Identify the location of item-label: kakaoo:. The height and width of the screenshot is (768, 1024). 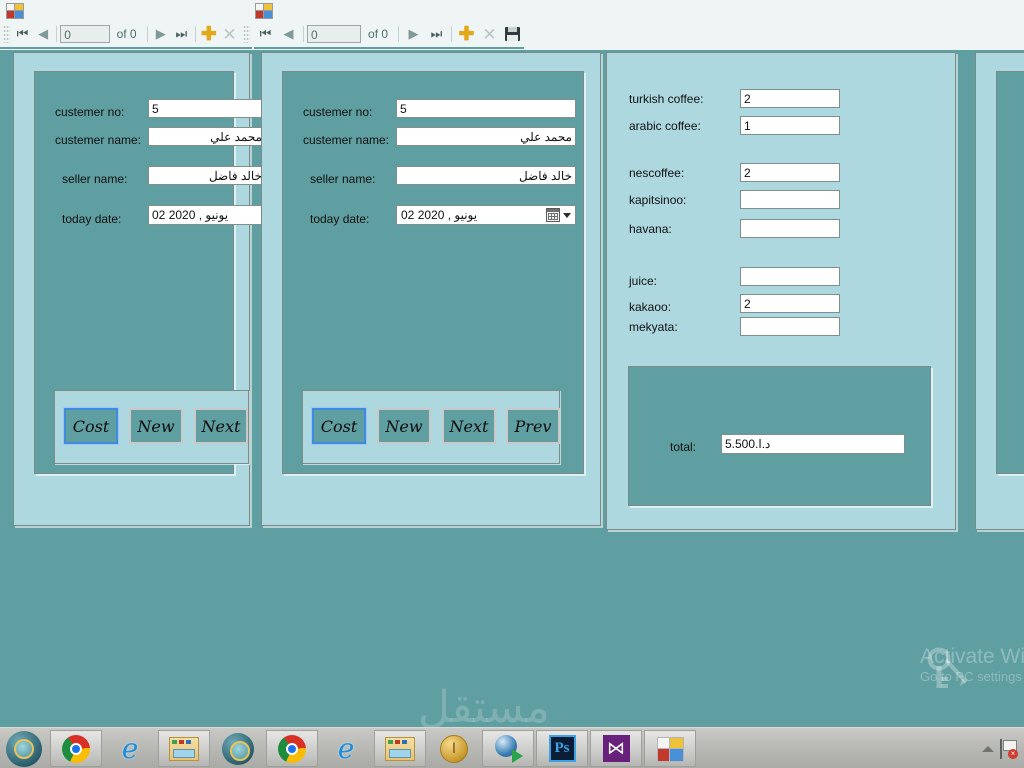
(650, 307).